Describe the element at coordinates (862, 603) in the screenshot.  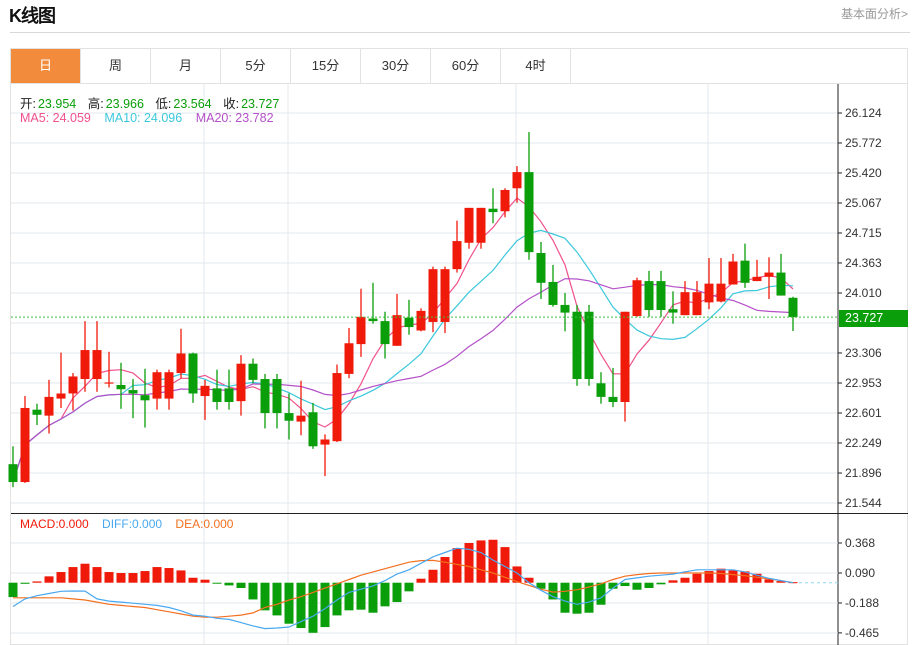
I see `macd-y-tick-label: -0.188` at that location.